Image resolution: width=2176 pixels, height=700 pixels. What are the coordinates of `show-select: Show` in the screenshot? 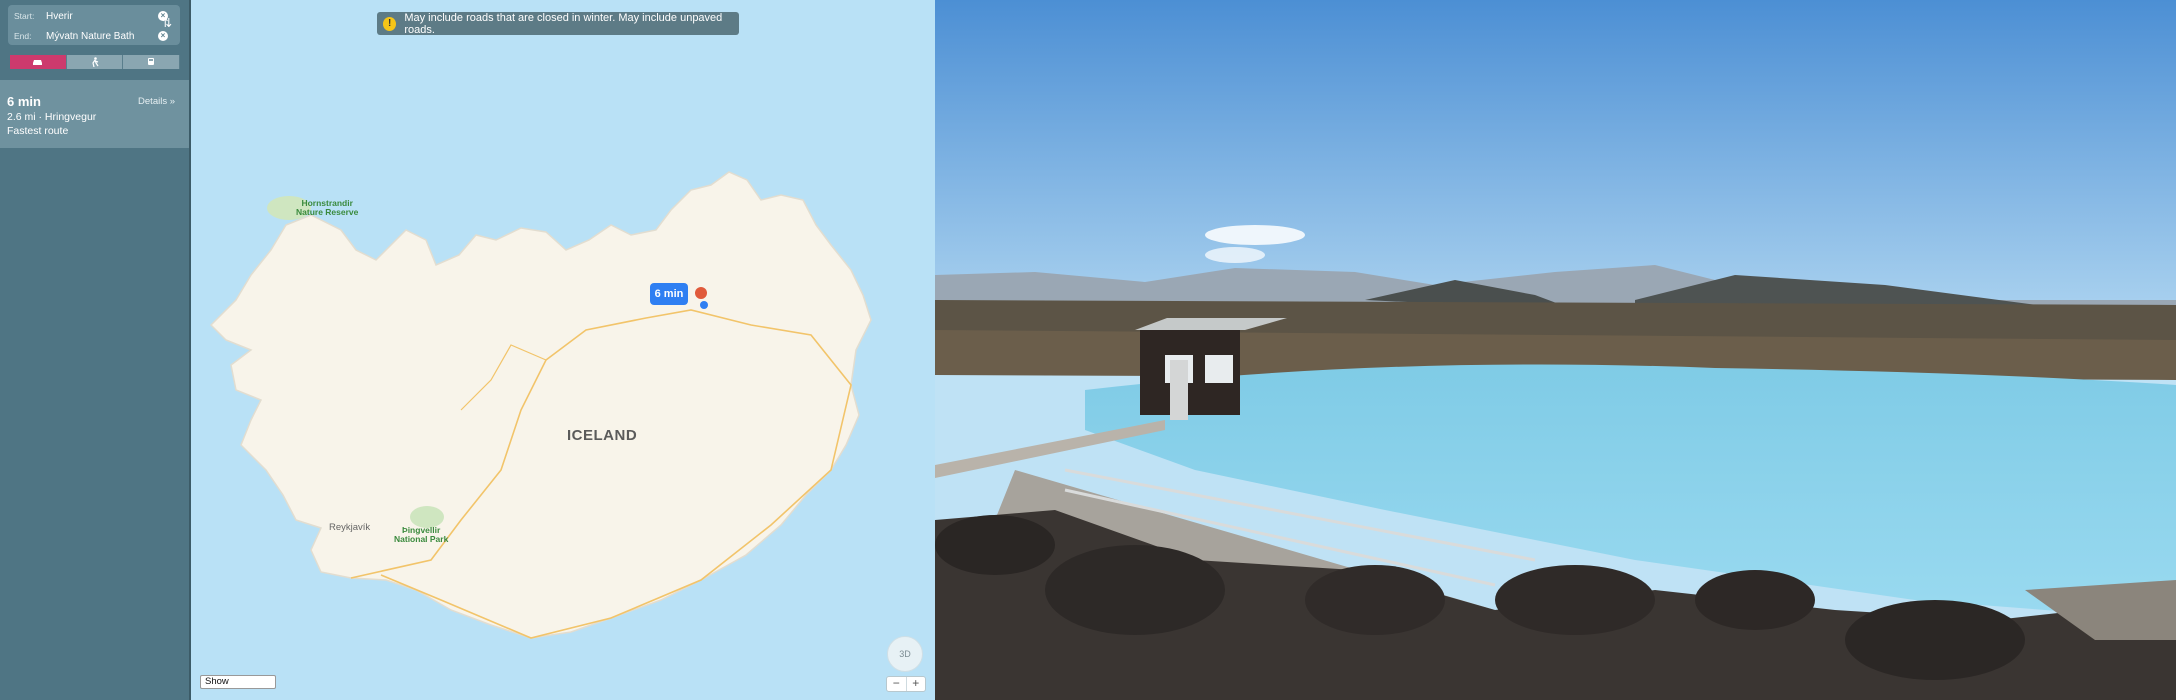 It's located at (238, 682).